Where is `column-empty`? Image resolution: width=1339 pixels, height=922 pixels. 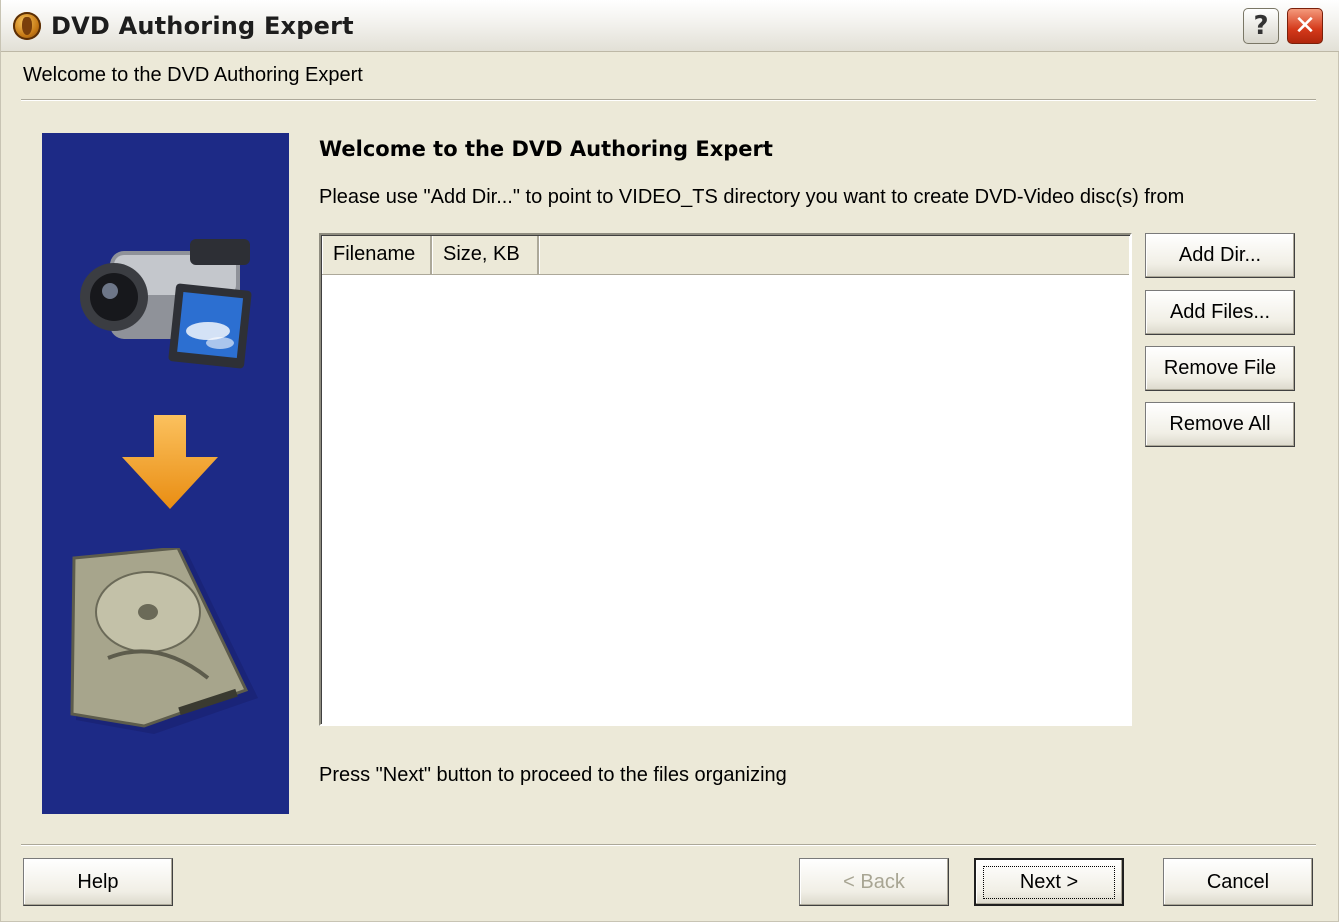
column-empty is located at coordinates (834, 255).